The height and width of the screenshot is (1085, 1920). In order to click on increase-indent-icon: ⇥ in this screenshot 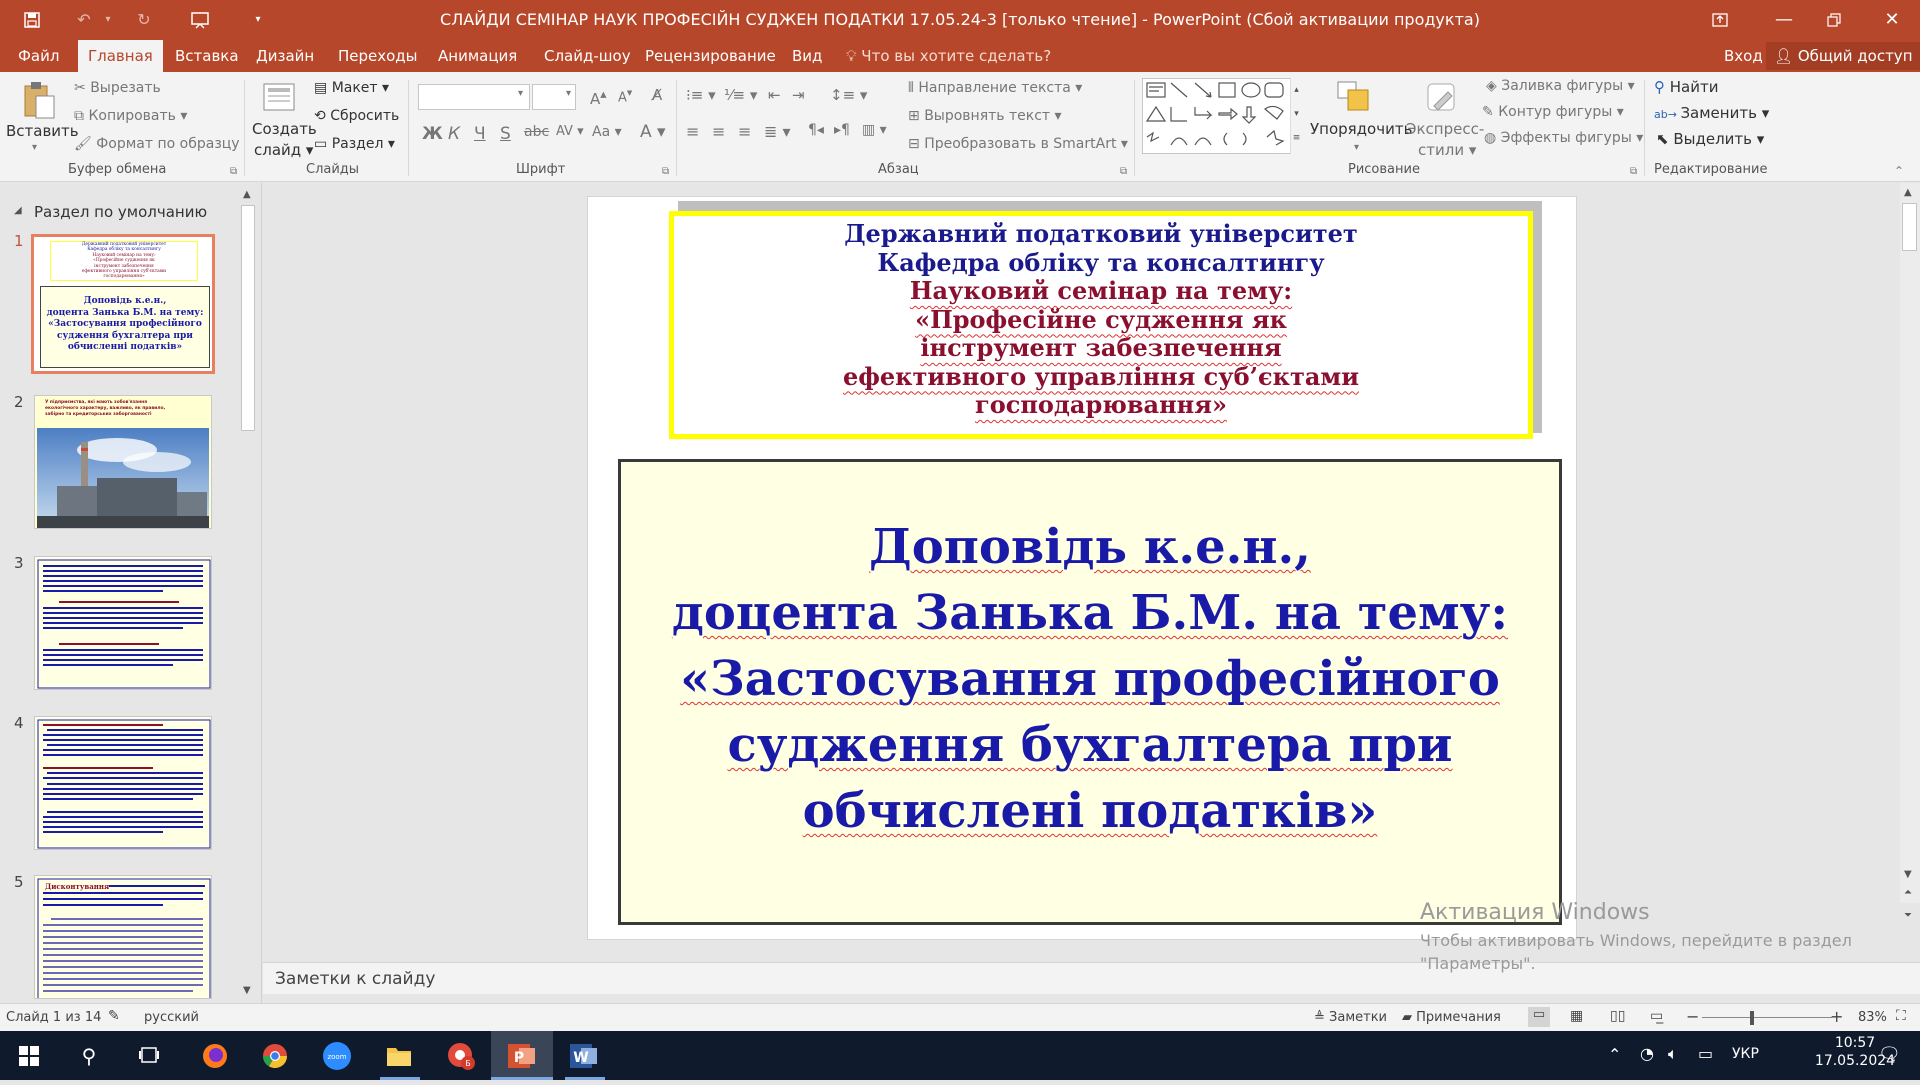, I will do `click(798, 95)`.